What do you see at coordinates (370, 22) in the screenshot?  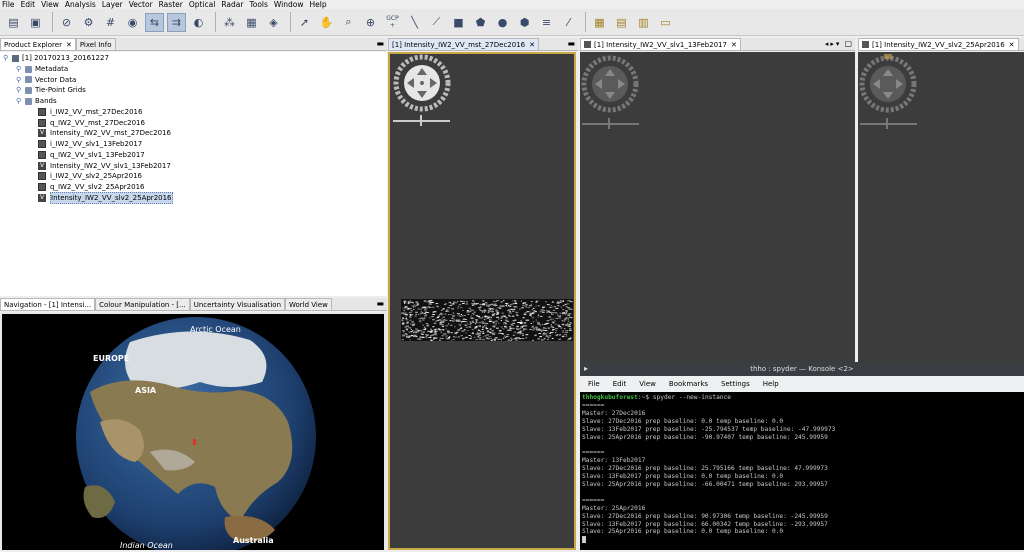 I see `zoom-in-icon: ⊕` at bounding box center [370, 22].